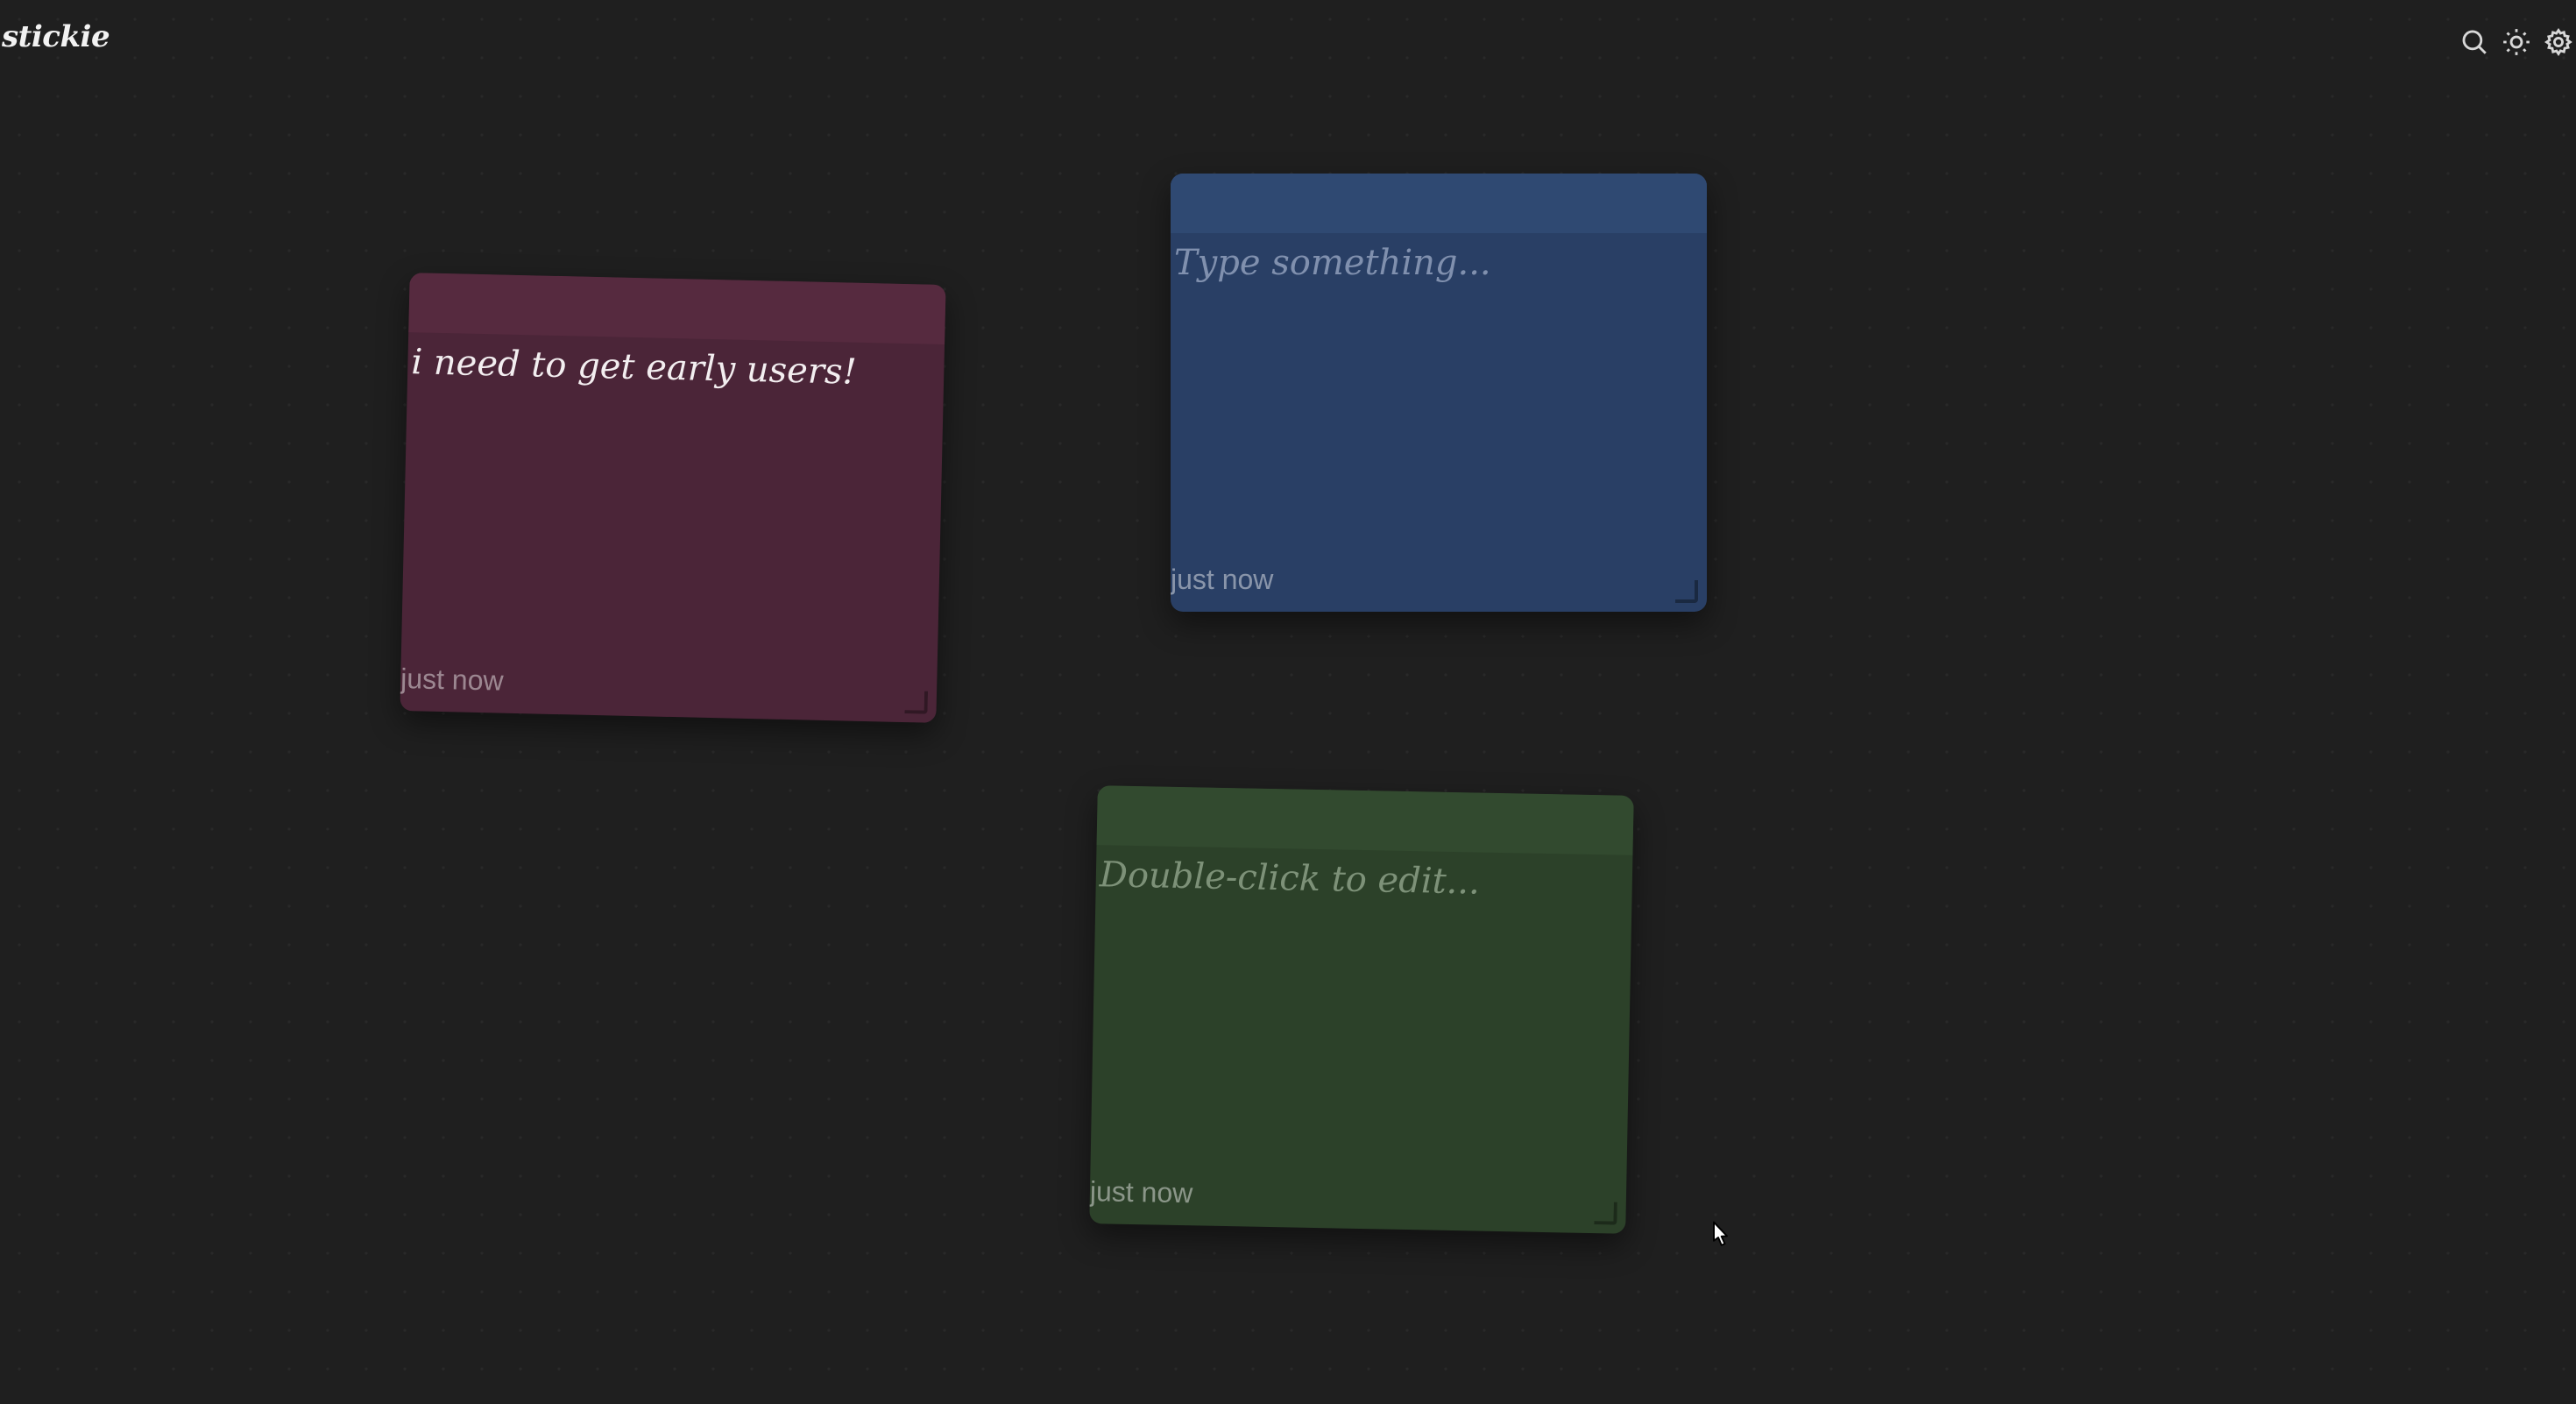 This screenshot has width=2576, height=1404. What do you see at coordinates (56, 36) in the screenshot?
I see `app-logo: stickie` at bounding box center [56, 36].